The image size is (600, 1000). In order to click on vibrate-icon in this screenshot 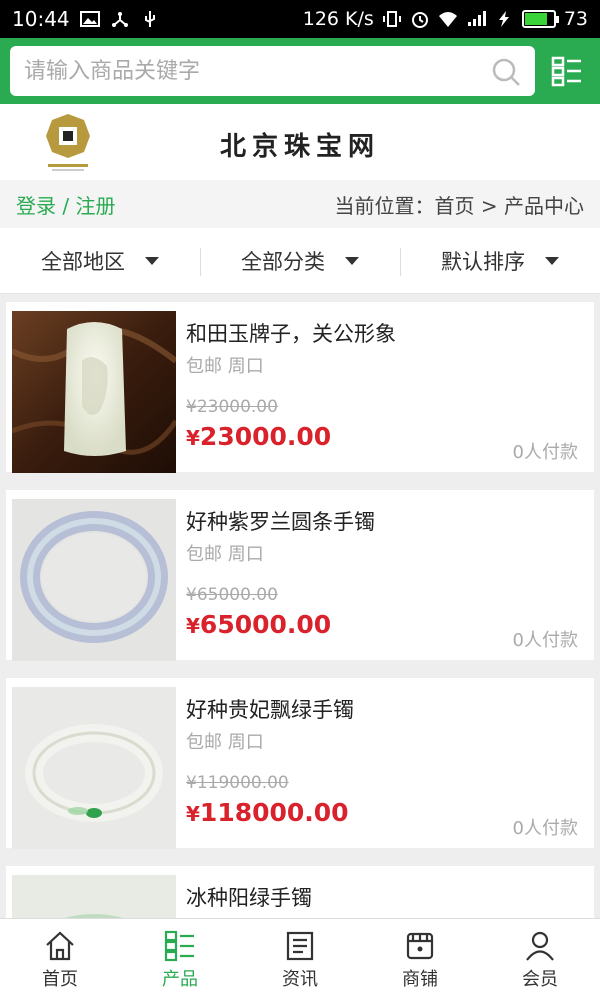, I will do `click(391, 19)`.